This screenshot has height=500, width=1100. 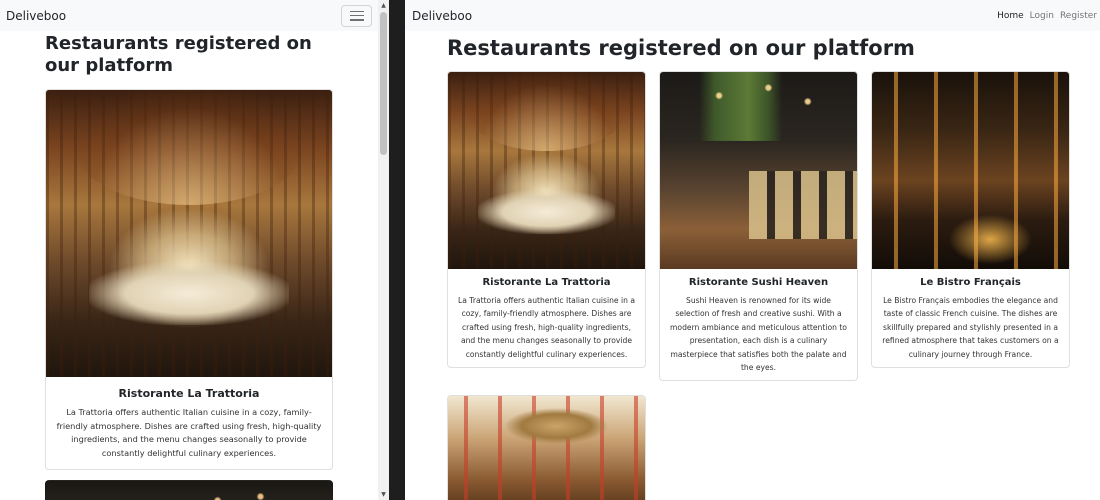 What do you see at coordinates (1078, 16) in the screenshot?
I see `nav-link-register: Register` at bounding box center [1078, 16].